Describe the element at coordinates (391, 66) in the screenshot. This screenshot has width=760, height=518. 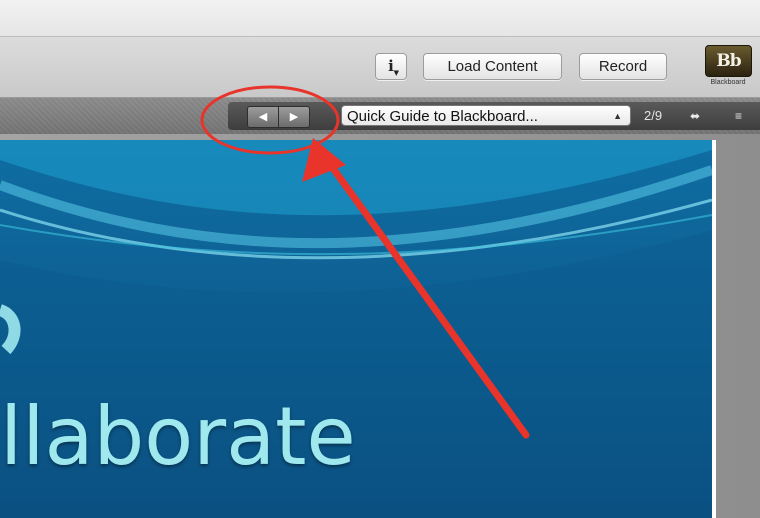
I see `info-button: i ▼` at that location.